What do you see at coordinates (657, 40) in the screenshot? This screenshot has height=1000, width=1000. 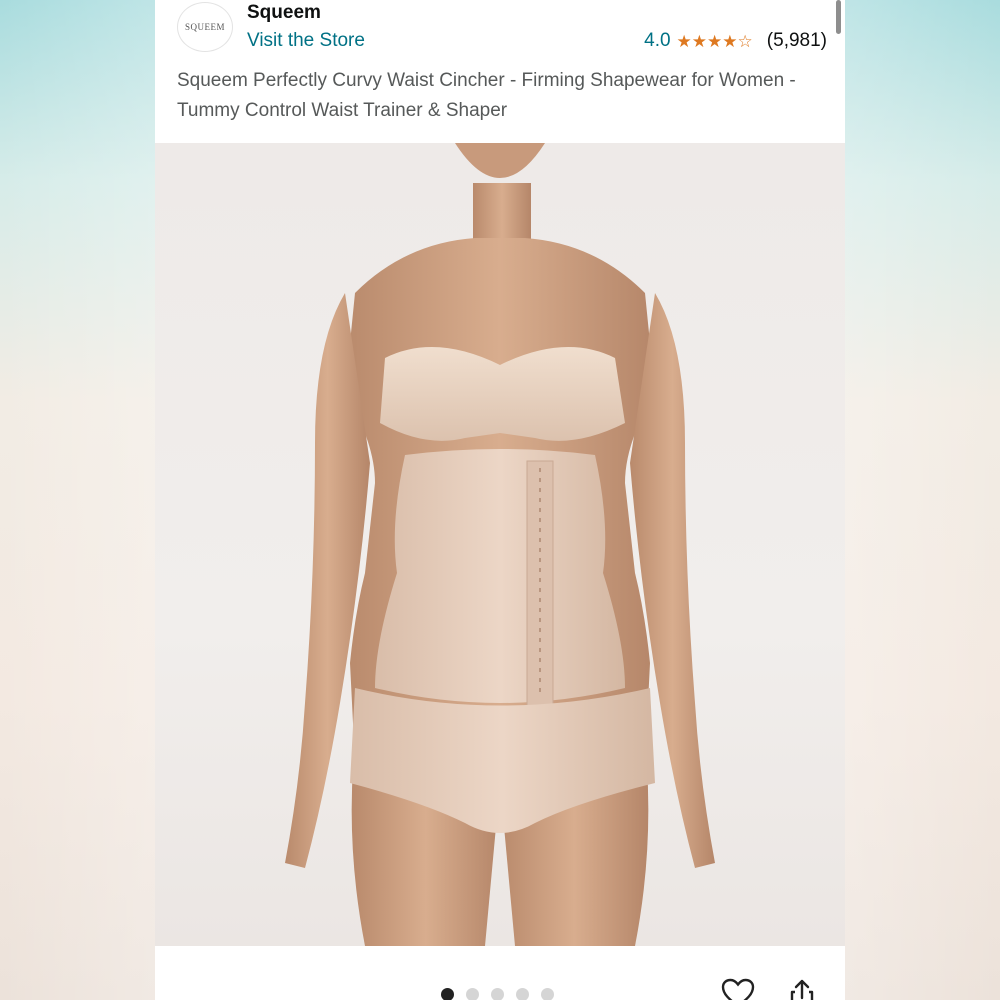 I see `rating-value: 4.0` at bounding box center [657, 40].